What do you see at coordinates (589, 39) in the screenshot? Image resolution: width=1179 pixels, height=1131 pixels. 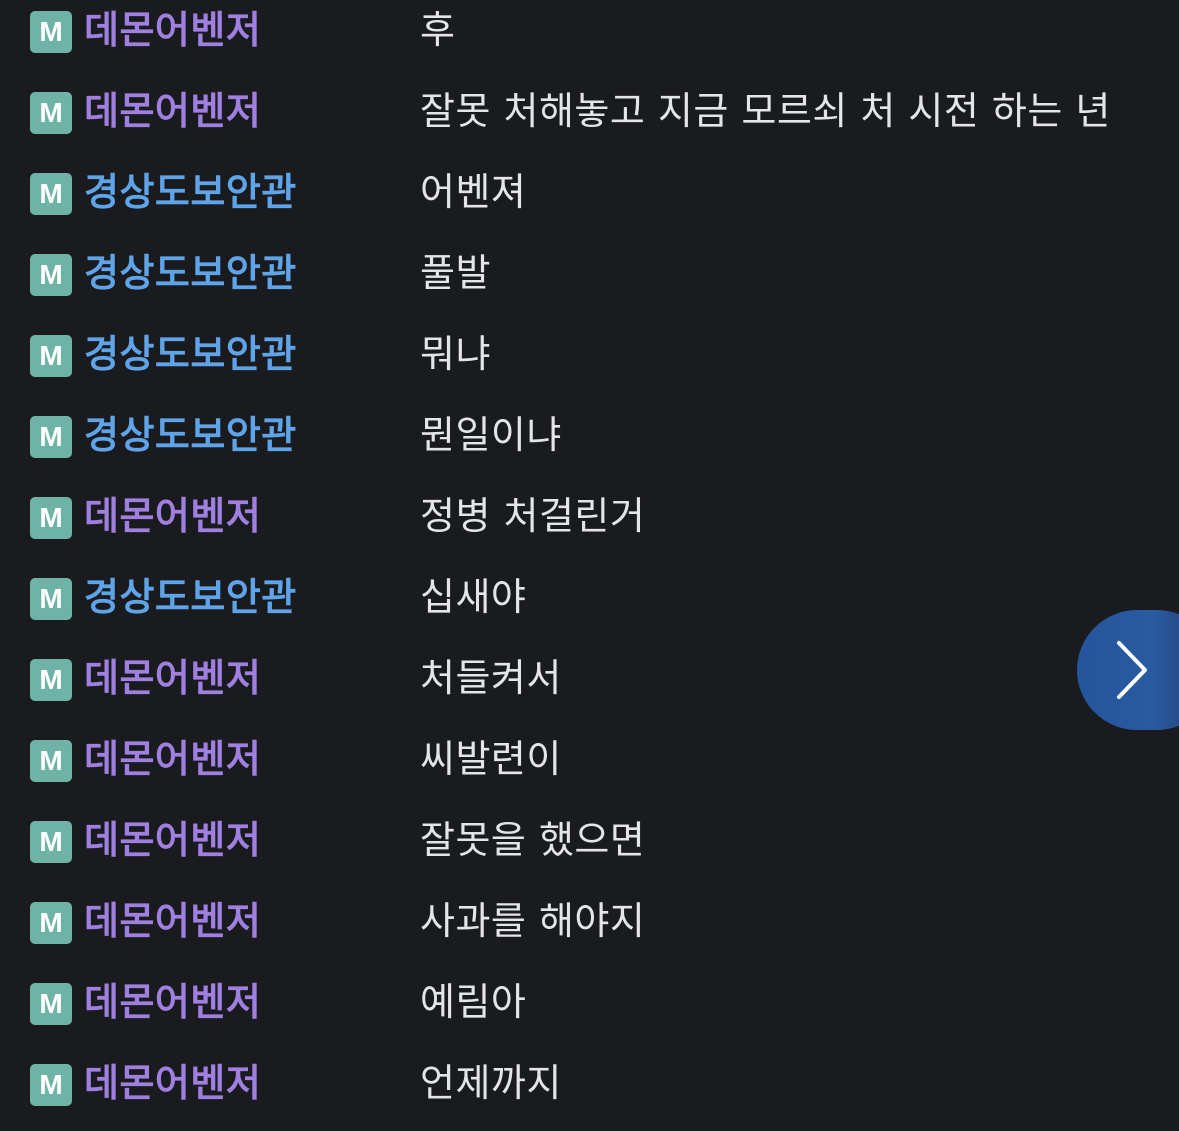 I see `chat-row: M 데몬어벤저 후` at bounding box center [589, 39].